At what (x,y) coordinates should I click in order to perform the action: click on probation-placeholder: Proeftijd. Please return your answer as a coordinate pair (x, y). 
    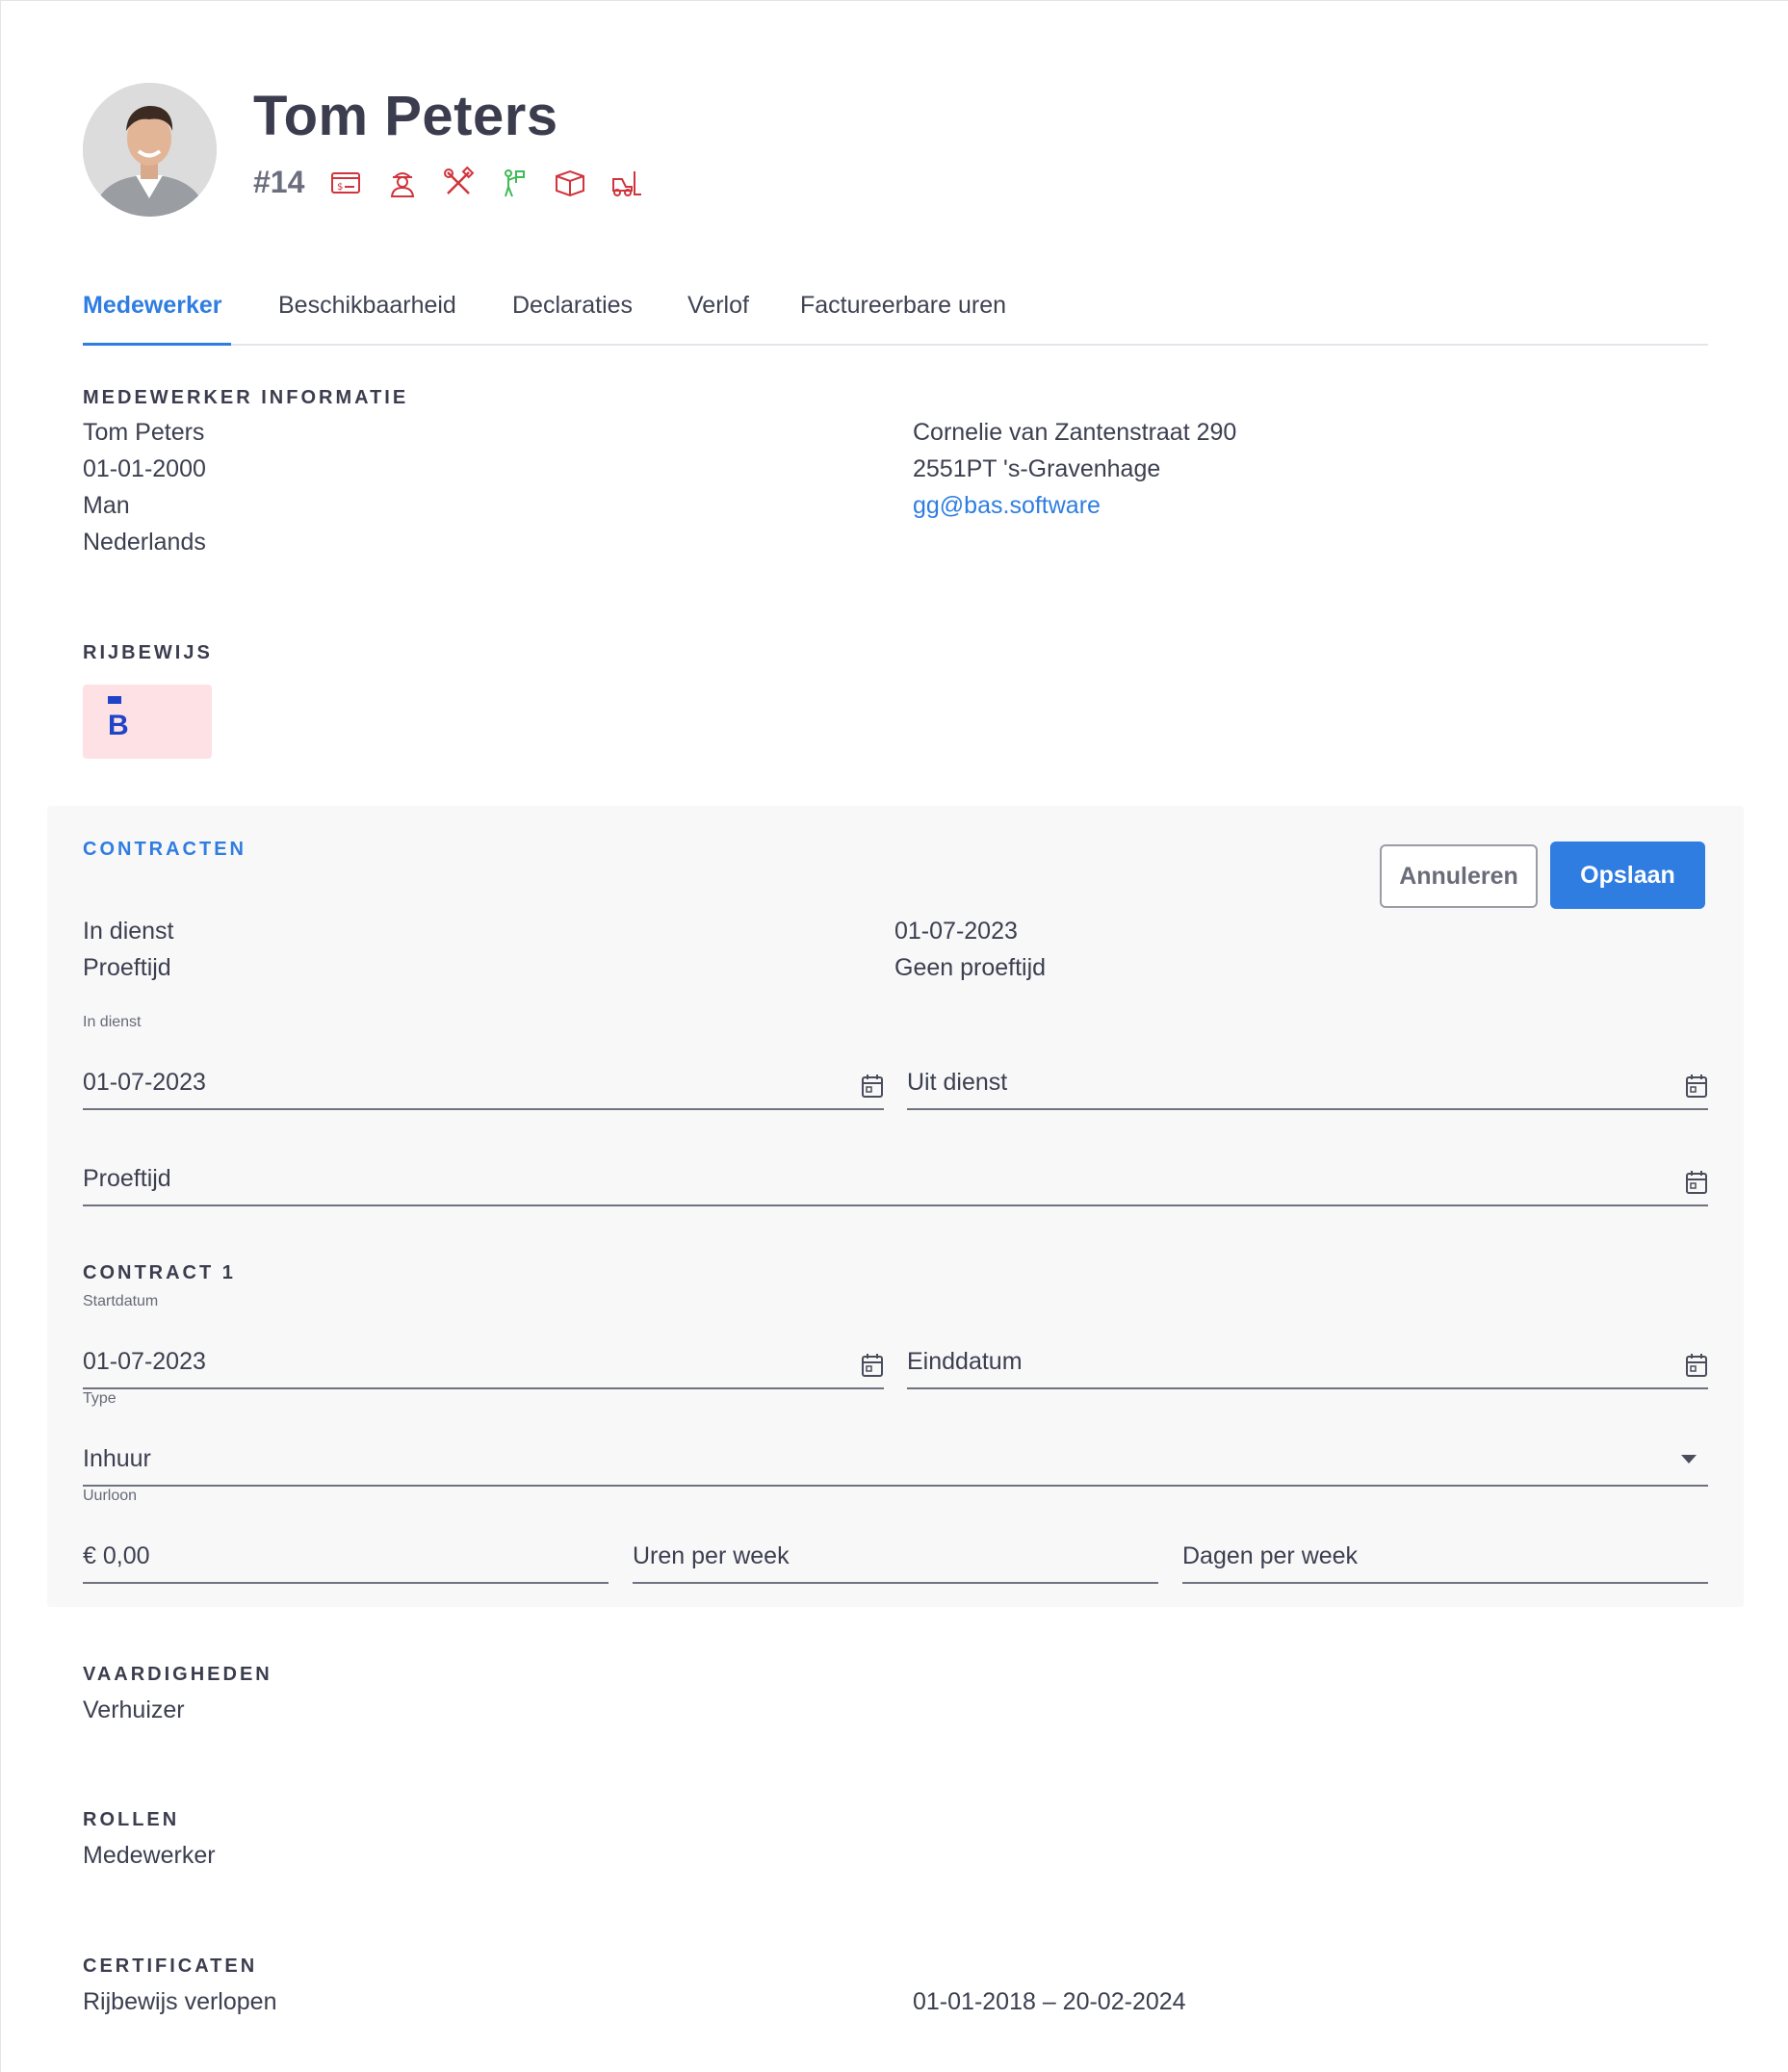
    Looking at the image, I should click on (127, 1178).